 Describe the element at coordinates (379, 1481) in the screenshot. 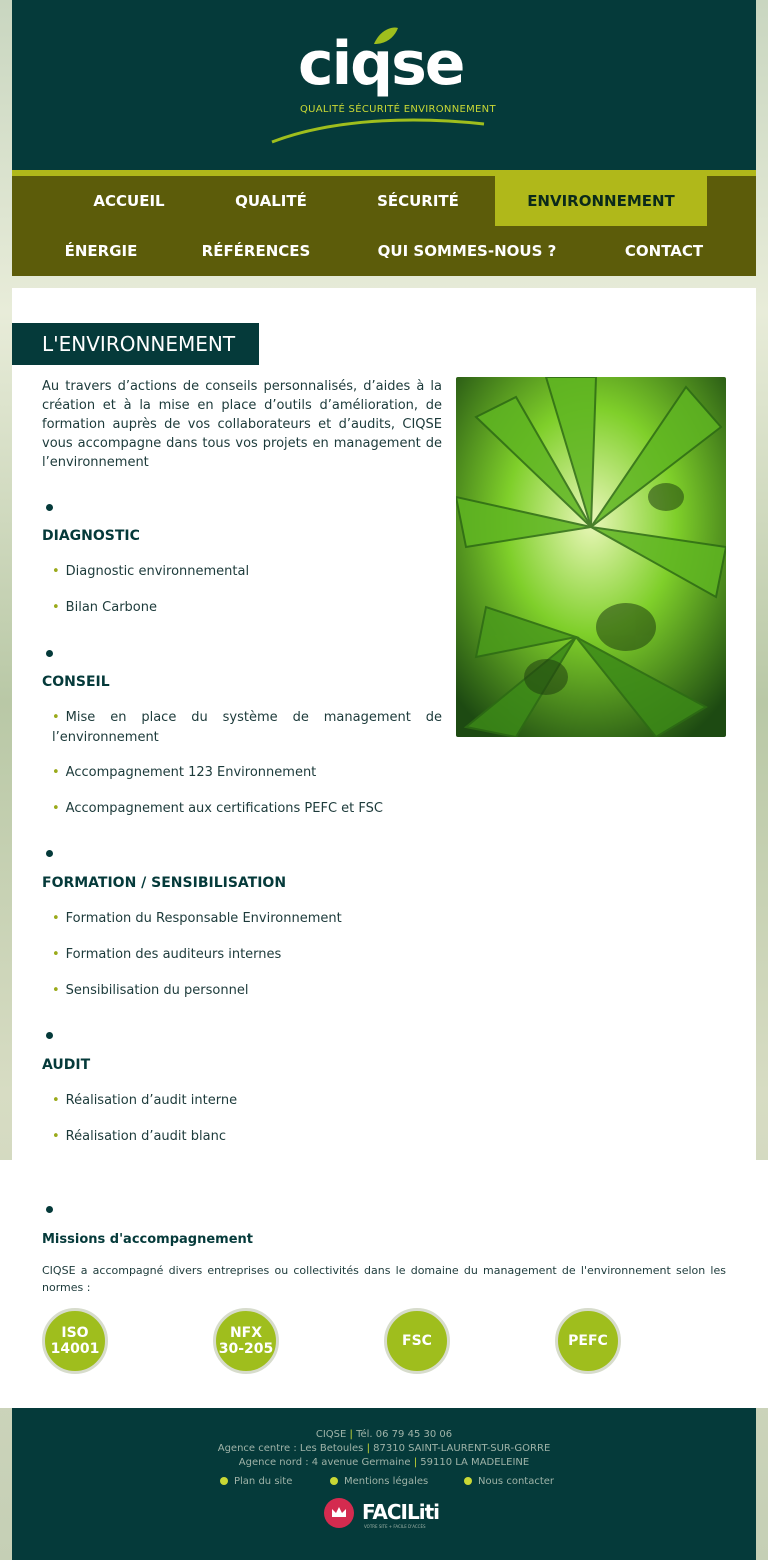

I see `footer-link-mentions-legales: Mentions légales` at that location.